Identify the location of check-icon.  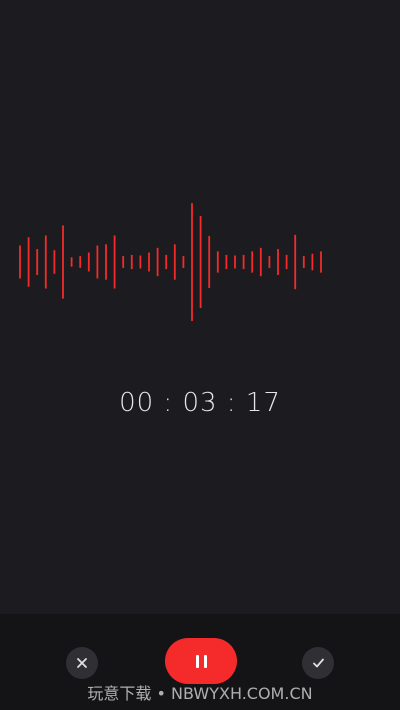
(318, 663).